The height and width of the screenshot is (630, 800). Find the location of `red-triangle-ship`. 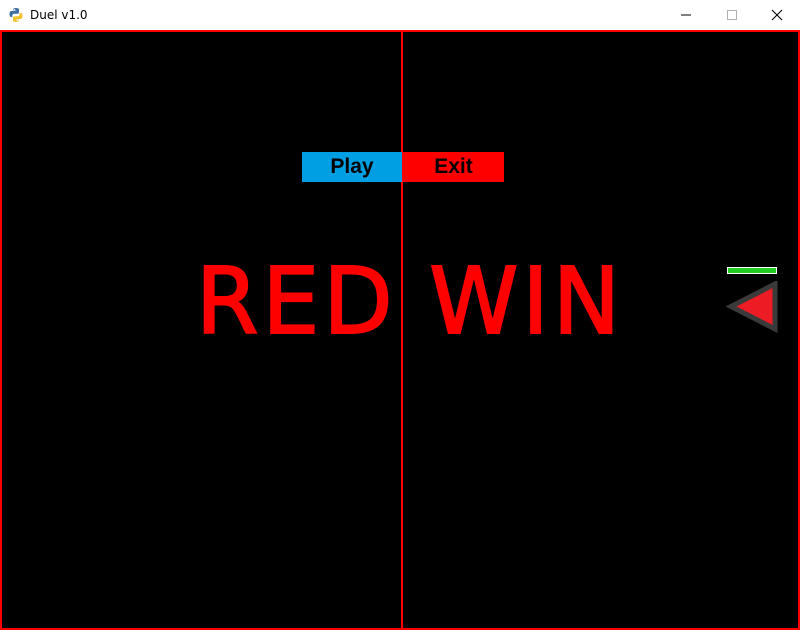

red-triangle-ship is located at coordinates (752, 307).